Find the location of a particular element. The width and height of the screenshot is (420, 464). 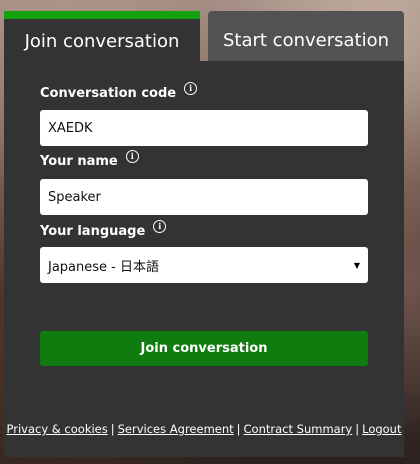

conversation-code-label-row: Conversation code i is located at coordinates (119, 91).